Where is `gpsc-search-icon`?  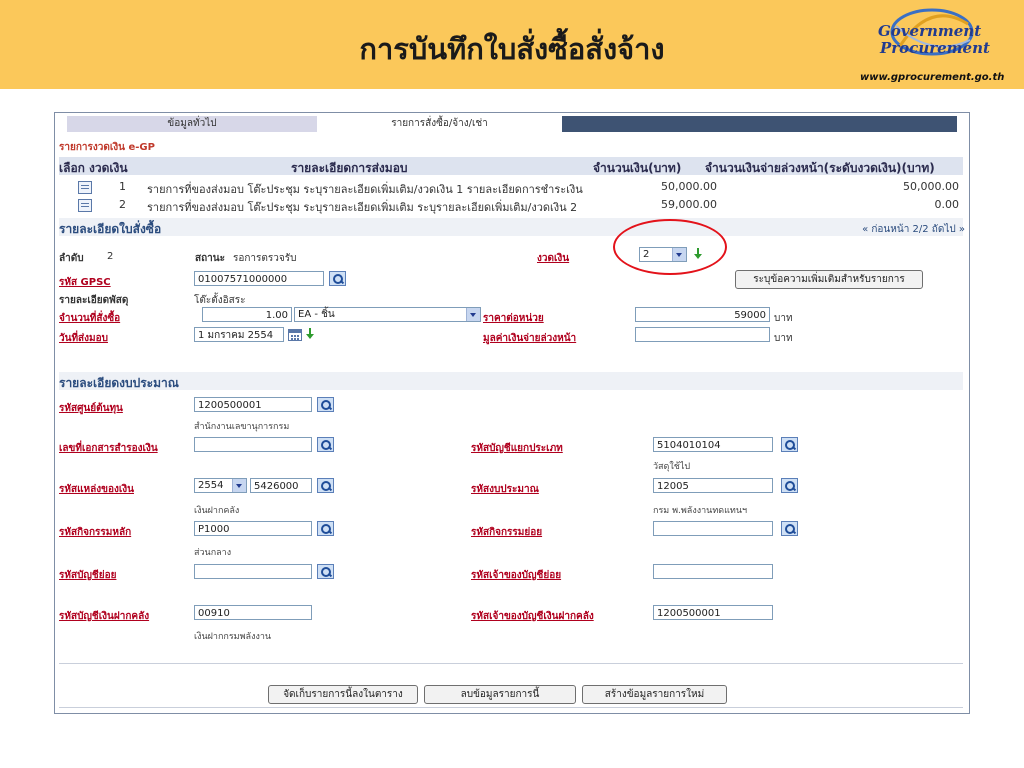 gpsc-search-icon is located at coordinates (337, 278).